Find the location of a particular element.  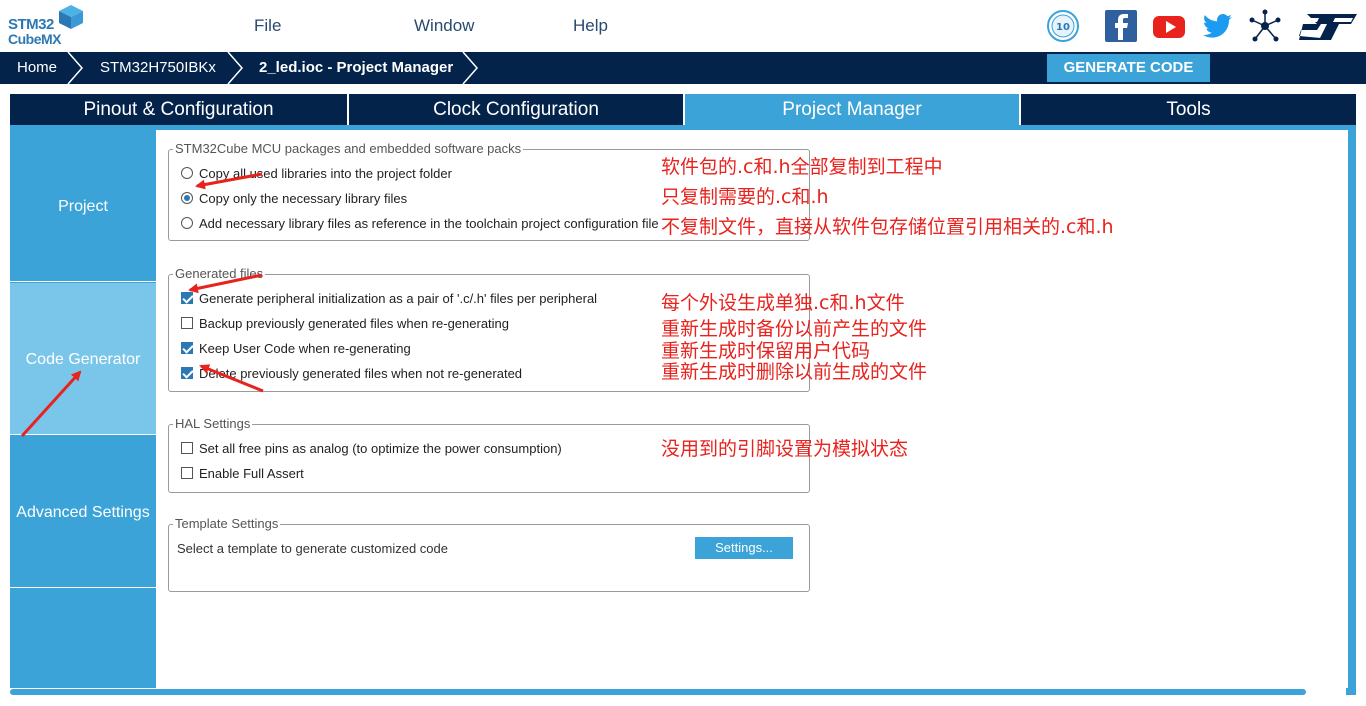

option-label: Enable Full Assert is located at coordinates (251, 473).